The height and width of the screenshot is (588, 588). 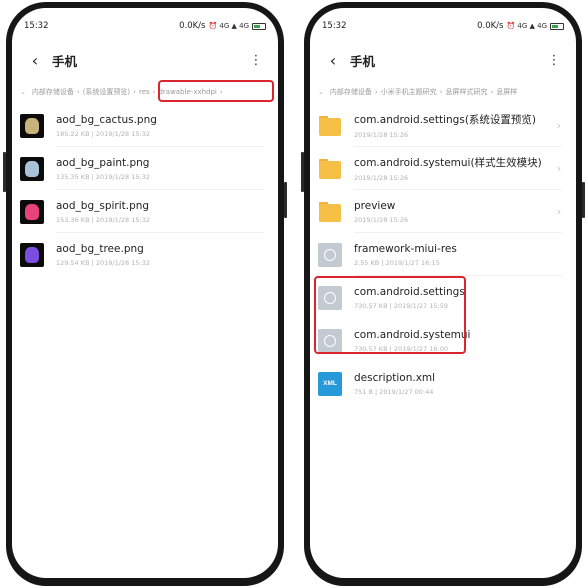 I want to click on breadcrumb-item: drawable-xxhdpi, so click(x=187, y=92).